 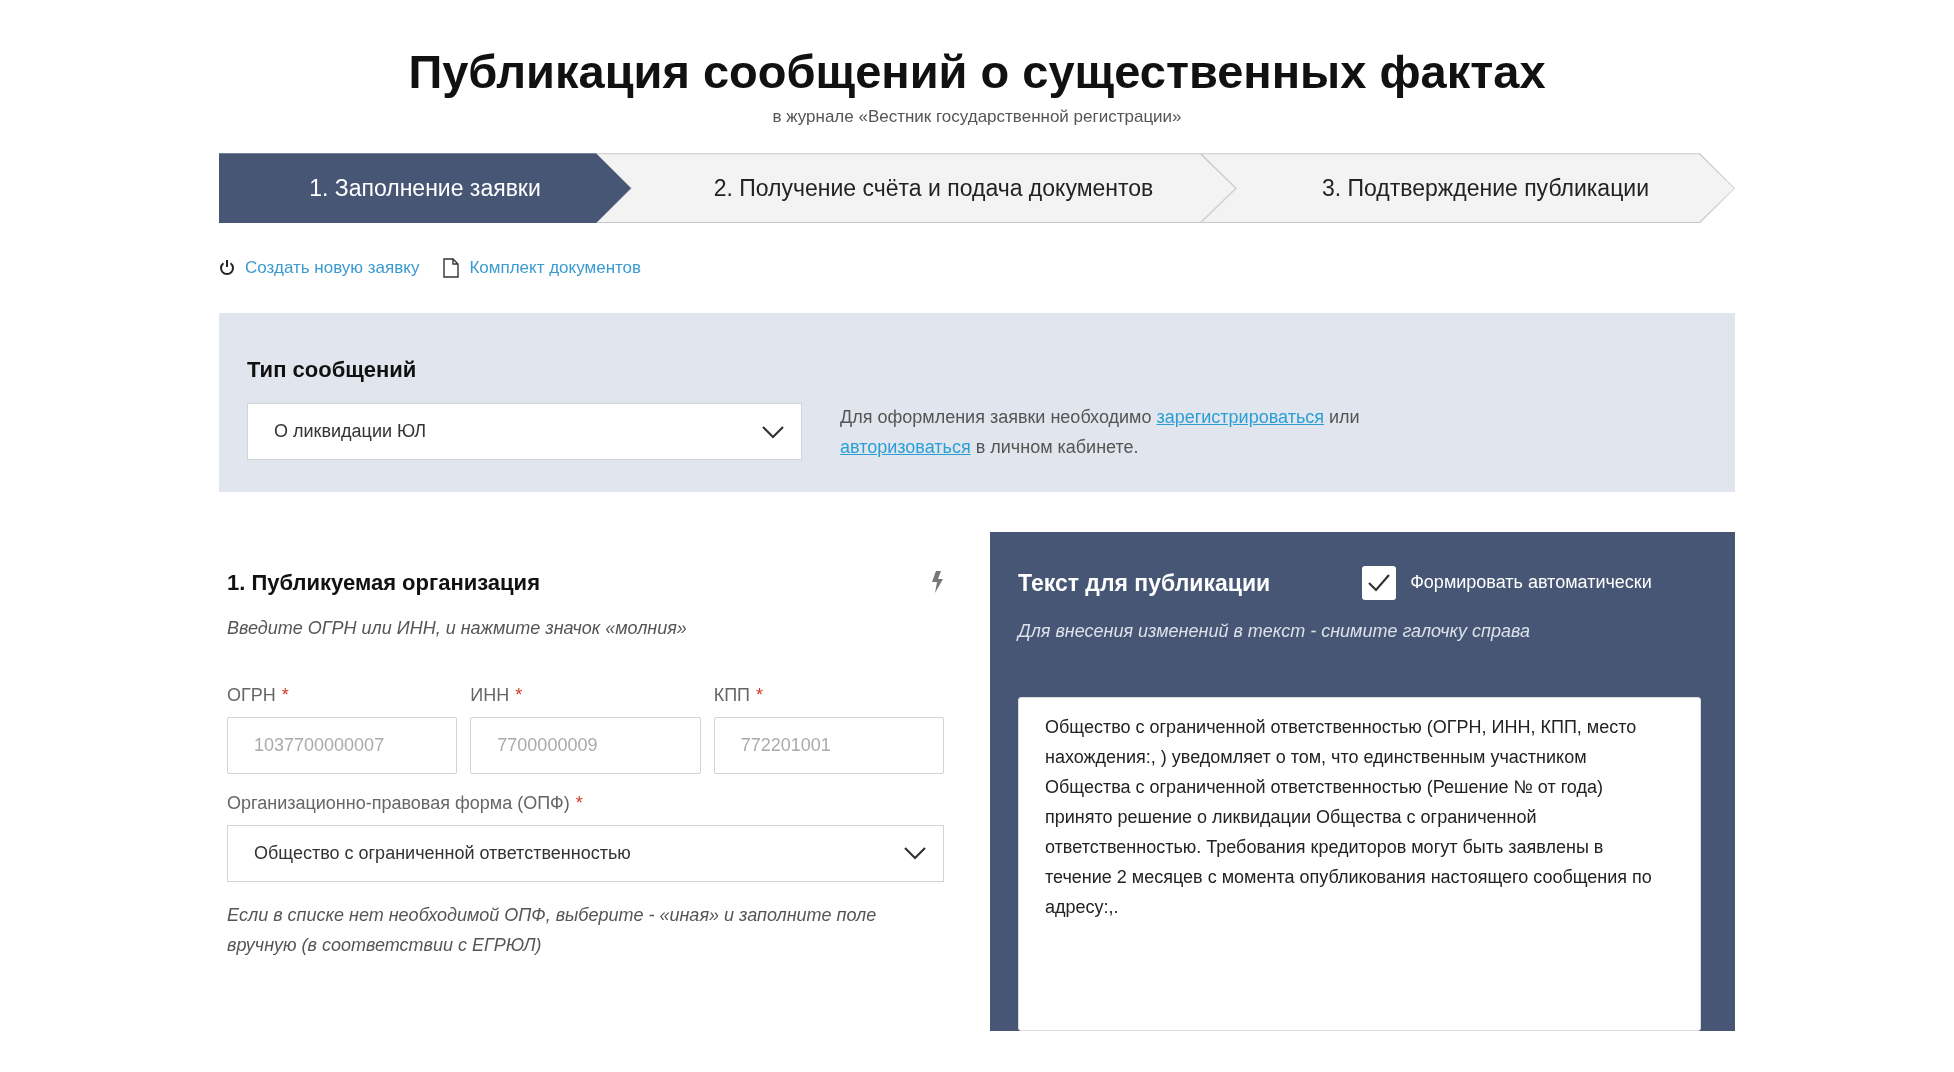 I want to click on document-icon, so click(x=451, y=267).